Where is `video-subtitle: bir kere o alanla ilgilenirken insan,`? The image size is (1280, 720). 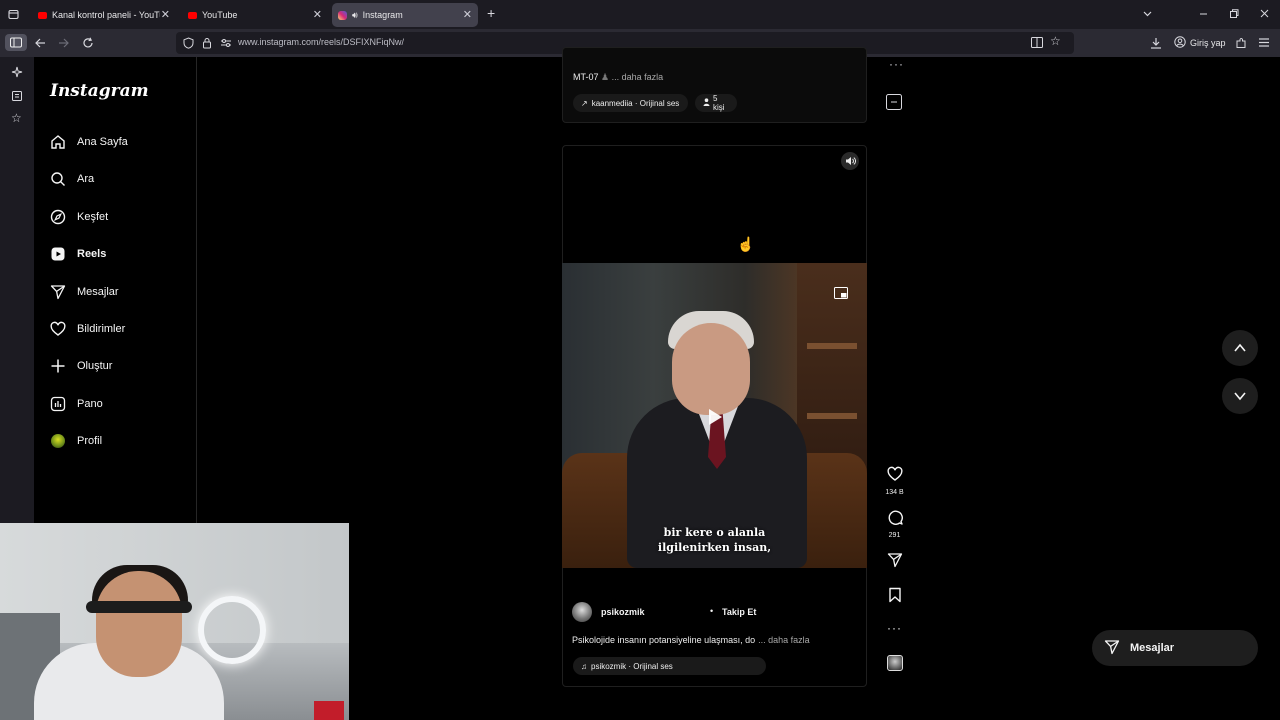
video-subtitle: bir kere o alanla ilgilenirken insan, is located at coordinates (714, 540).